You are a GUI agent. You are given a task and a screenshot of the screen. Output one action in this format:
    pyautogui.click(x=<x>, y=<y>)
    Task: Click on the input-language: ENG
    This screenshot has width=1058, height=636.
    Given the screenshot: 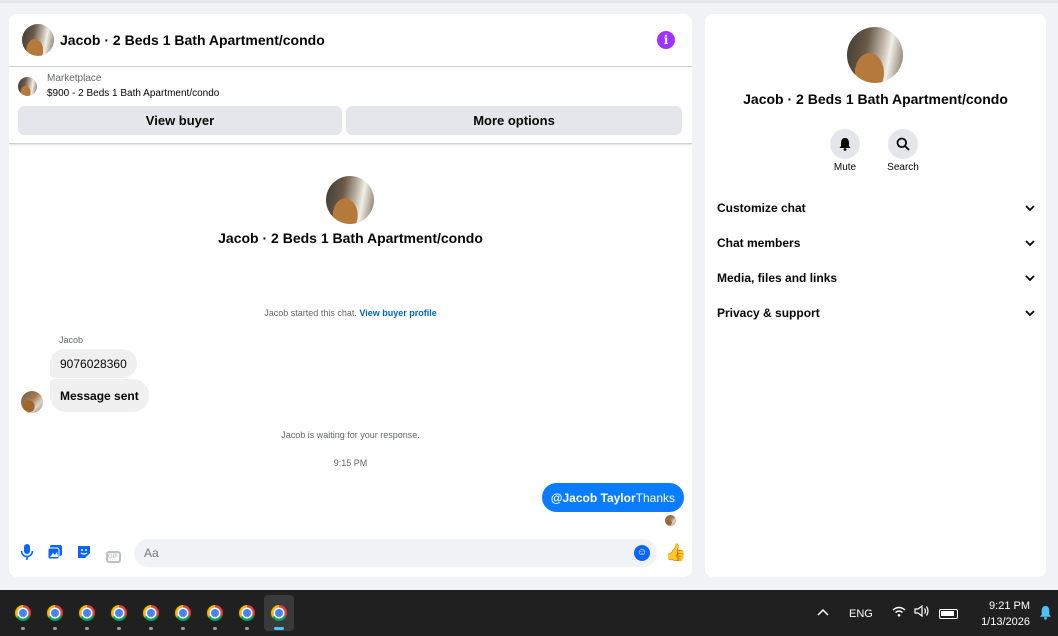 What is the action you would take?
    pyautogui.click(x=861, y=614)
    